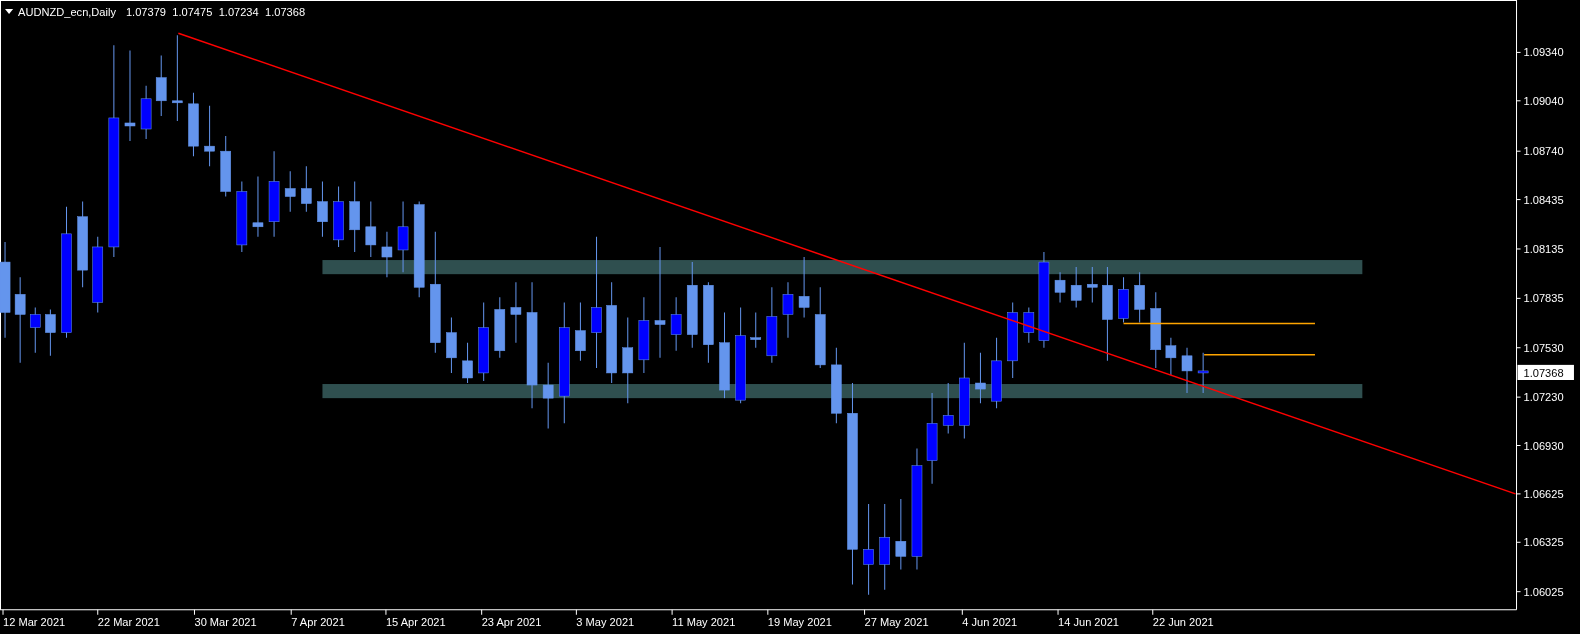 The width and height of the screenshot is (1580, 634). I want to click on price-label: 1.08135, so click(1543, 249).